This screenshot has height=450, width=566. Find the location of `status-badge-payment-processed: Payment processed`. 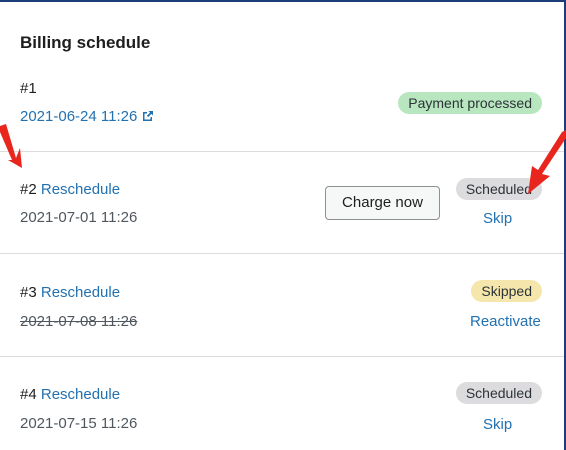

status-badge-payment-processed: Payment processed is located at coordinates (470, 103).